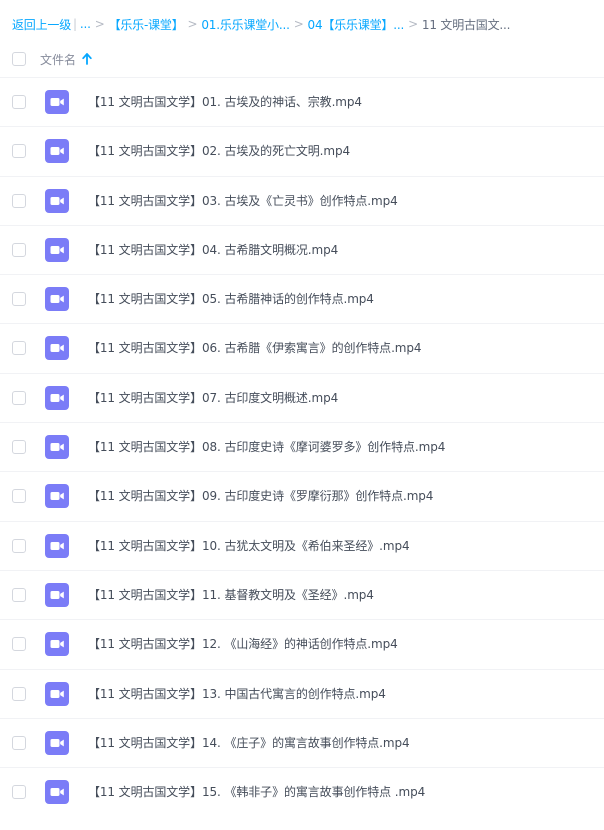 The image size is (604, 830). What do you see at coordinates (249, 545) in the screenshot?
I see `file-name: 【11 文明古国文学】10. 古犹太文明及《希伯来圣经》.mp4` at bounding box center [249, 545].